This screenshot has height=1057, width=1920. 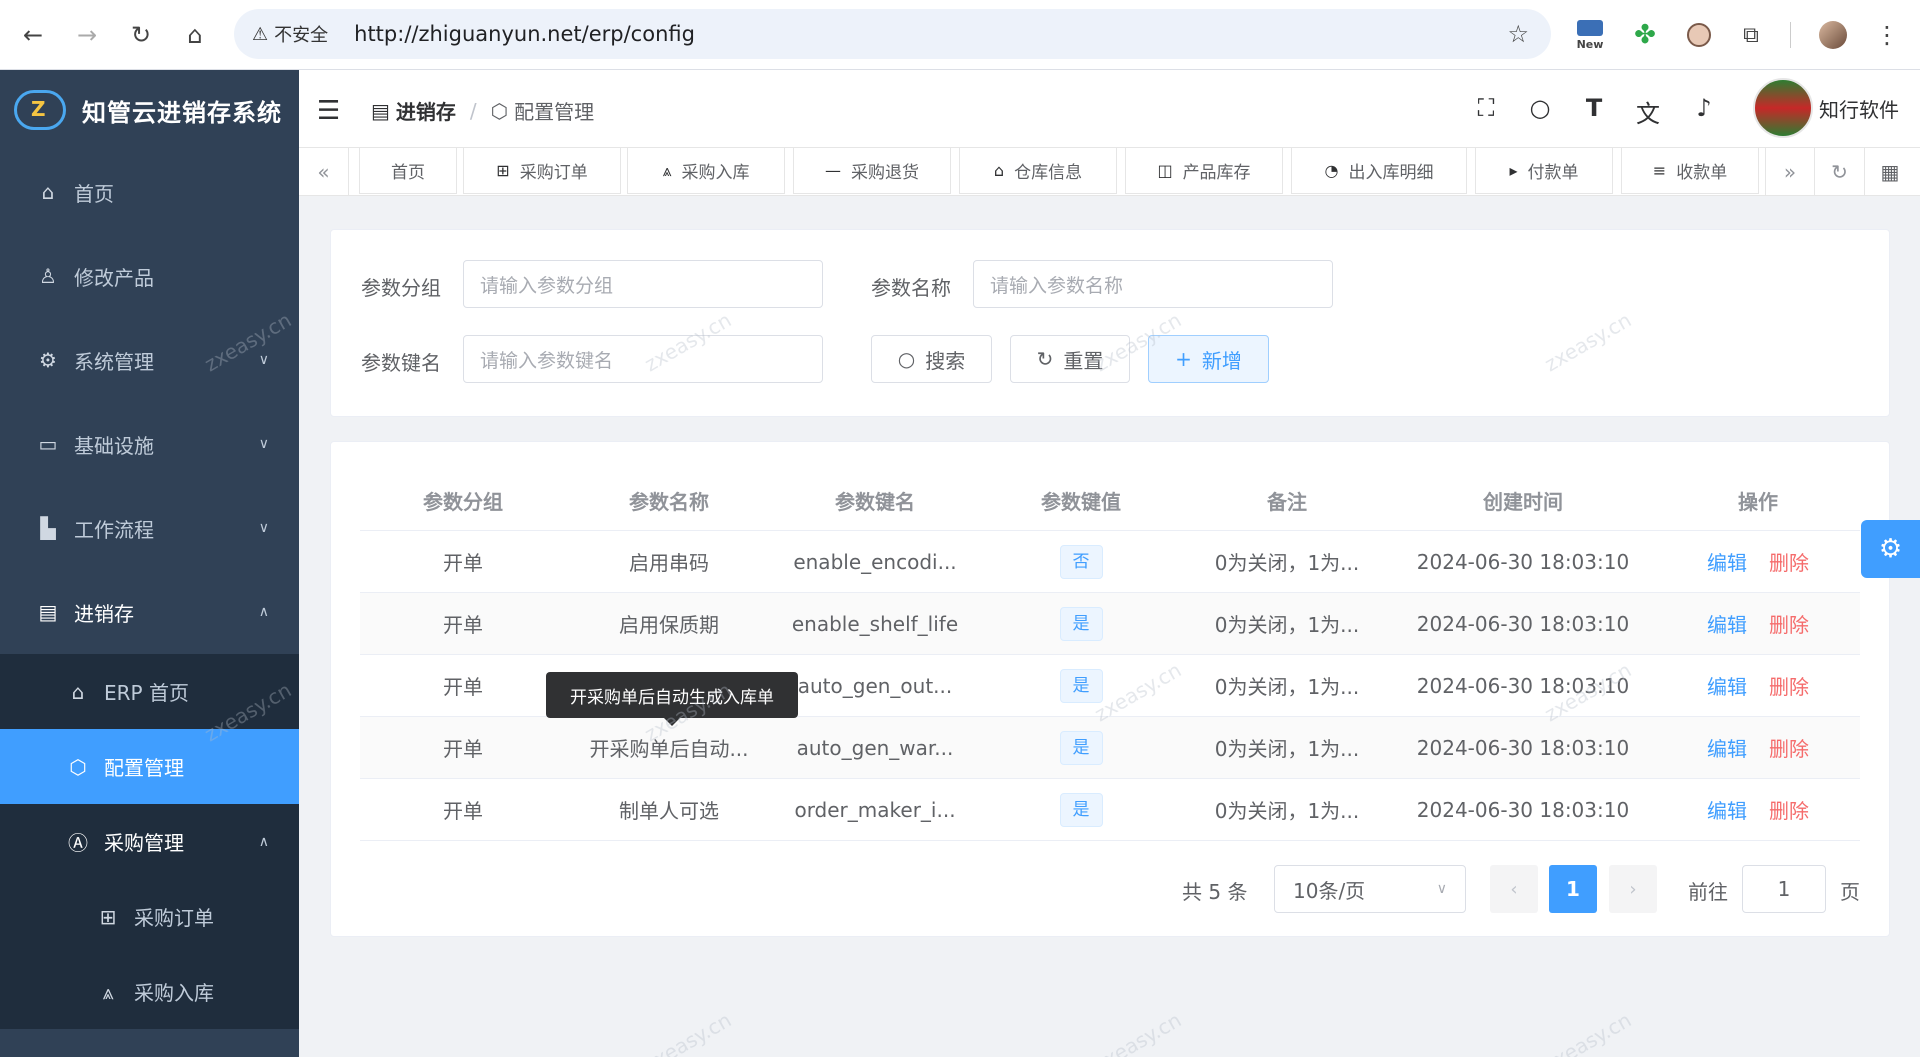 What do you see at coordinates (1204, 171) in the screenshot?
I see `tab-stock: ◫ 产品库存` at bounding box center [1204, 171].